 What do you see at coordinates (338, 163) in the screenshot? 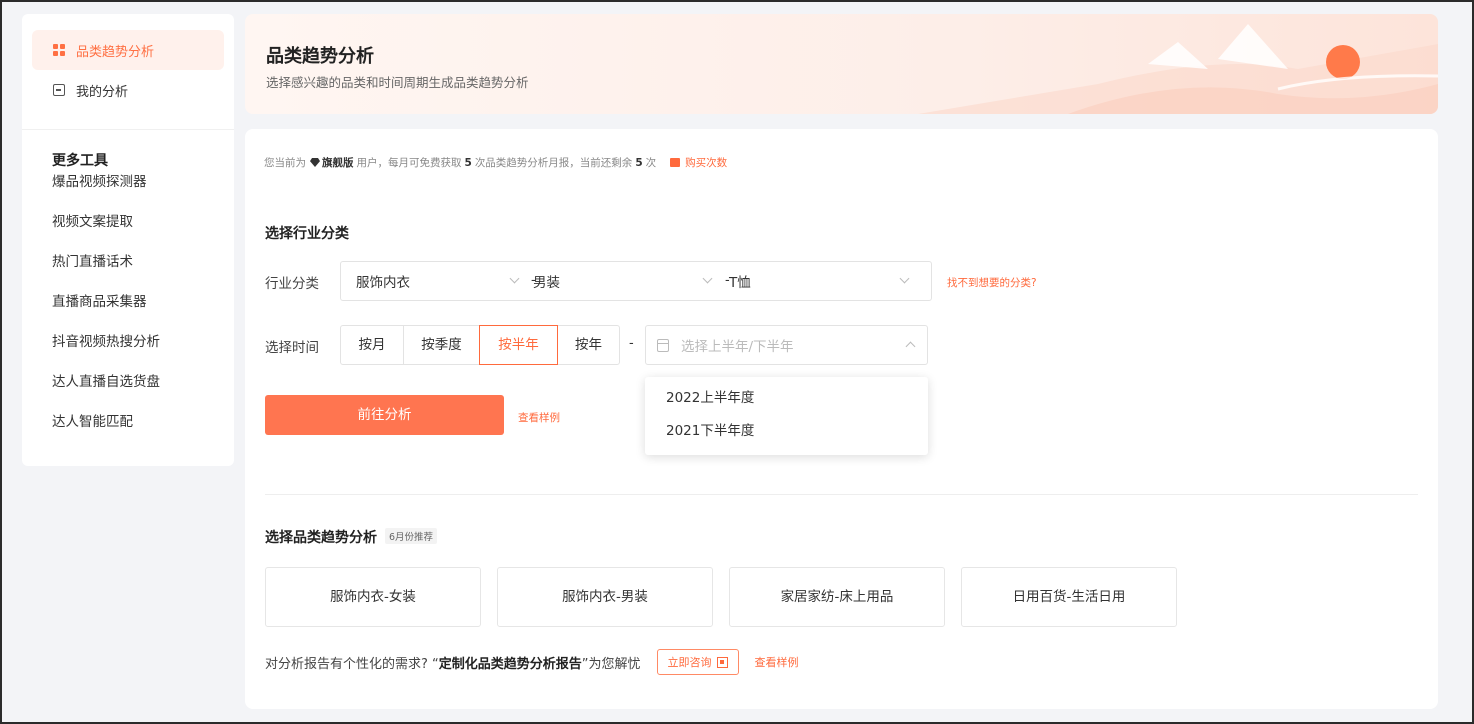
I see `member-level: 旗舰版` at bounding box center [338, 163].